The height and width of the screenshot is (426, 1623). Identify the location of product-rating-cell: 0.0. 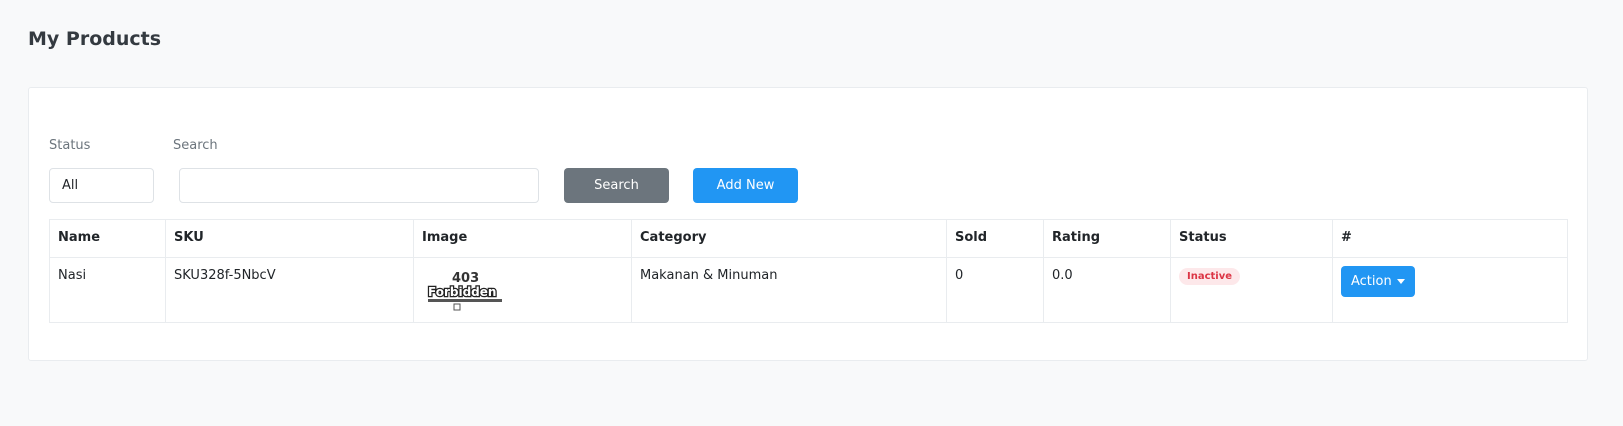
(1107, 290).